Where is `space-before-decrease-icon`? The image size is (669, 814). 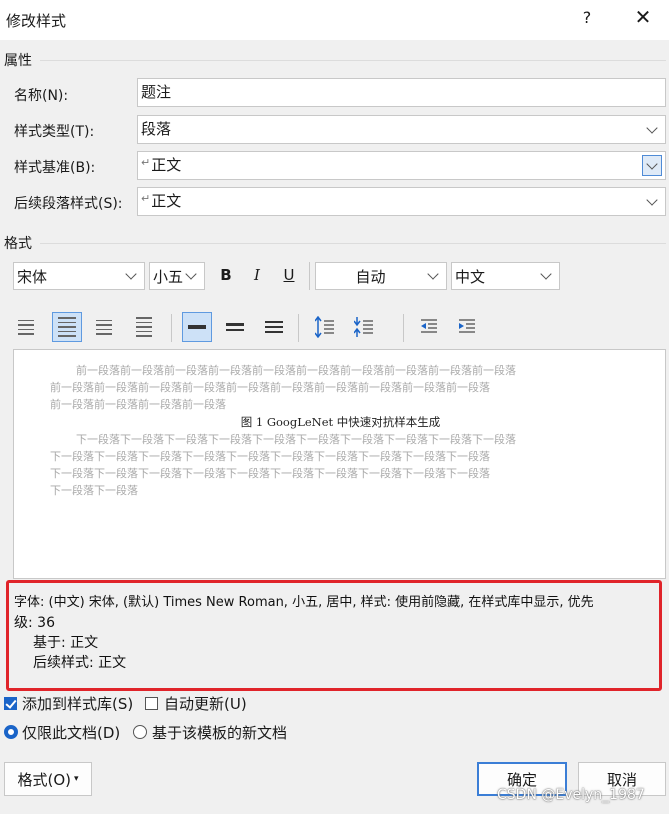
space-before-decrease-icon is located at coordinates (364, 327).